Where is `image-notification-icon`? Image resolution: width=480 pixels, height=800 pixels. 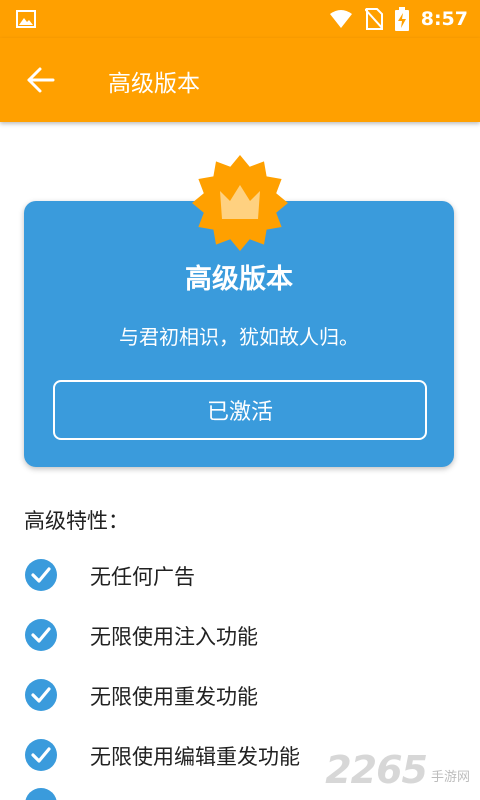
image-notification-icon is located at coordinates (26, 19).